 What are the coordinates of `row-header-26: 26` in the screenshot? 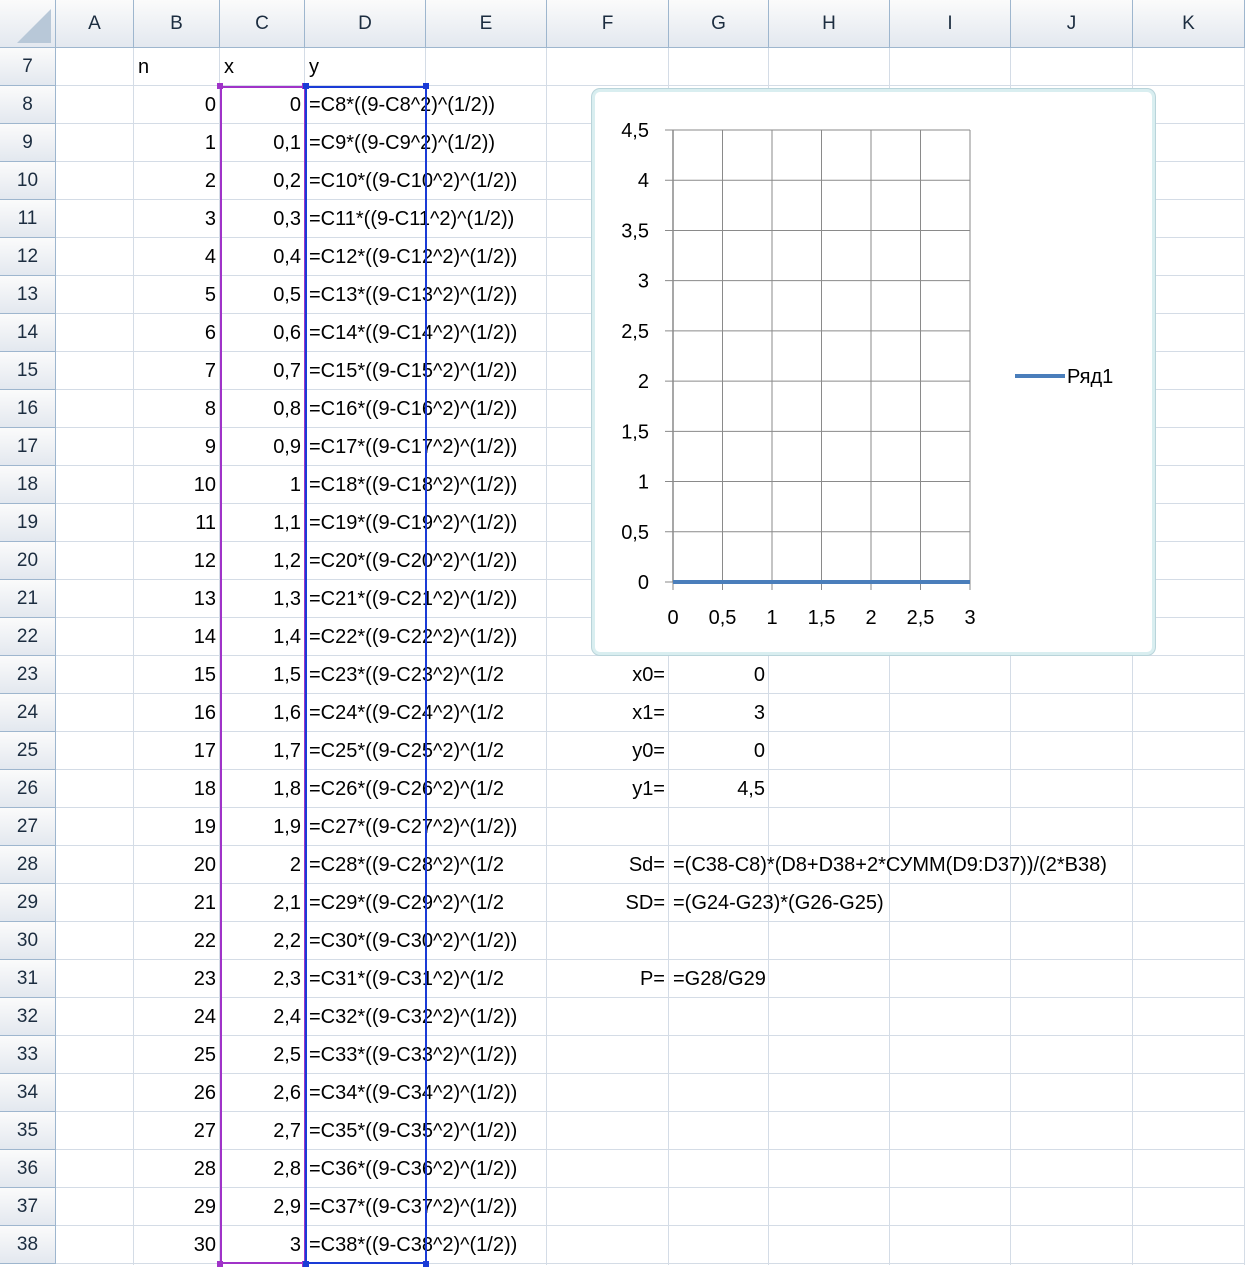 It's located at (28, 789).